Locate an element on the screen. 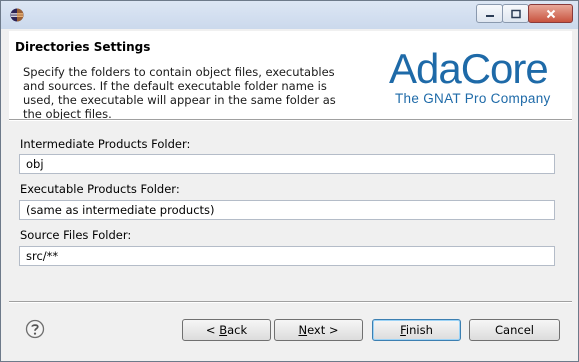  title-bar is located at coordinates (289, 15).